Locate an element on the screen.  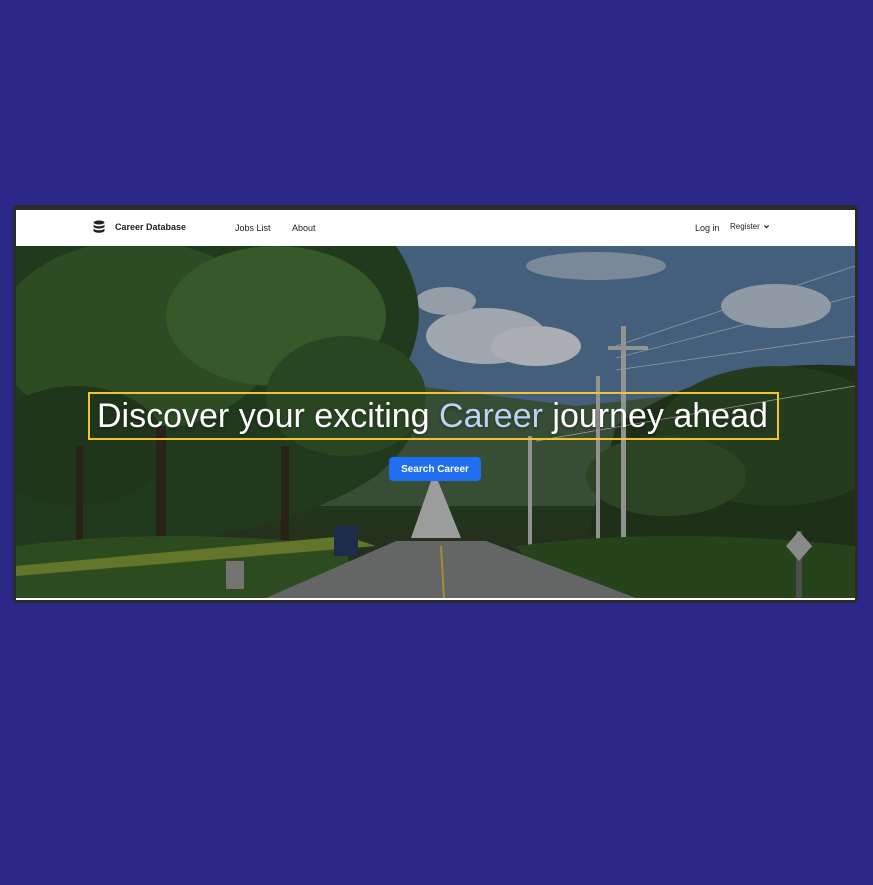
database-icon is located at coordinates (99, 226).